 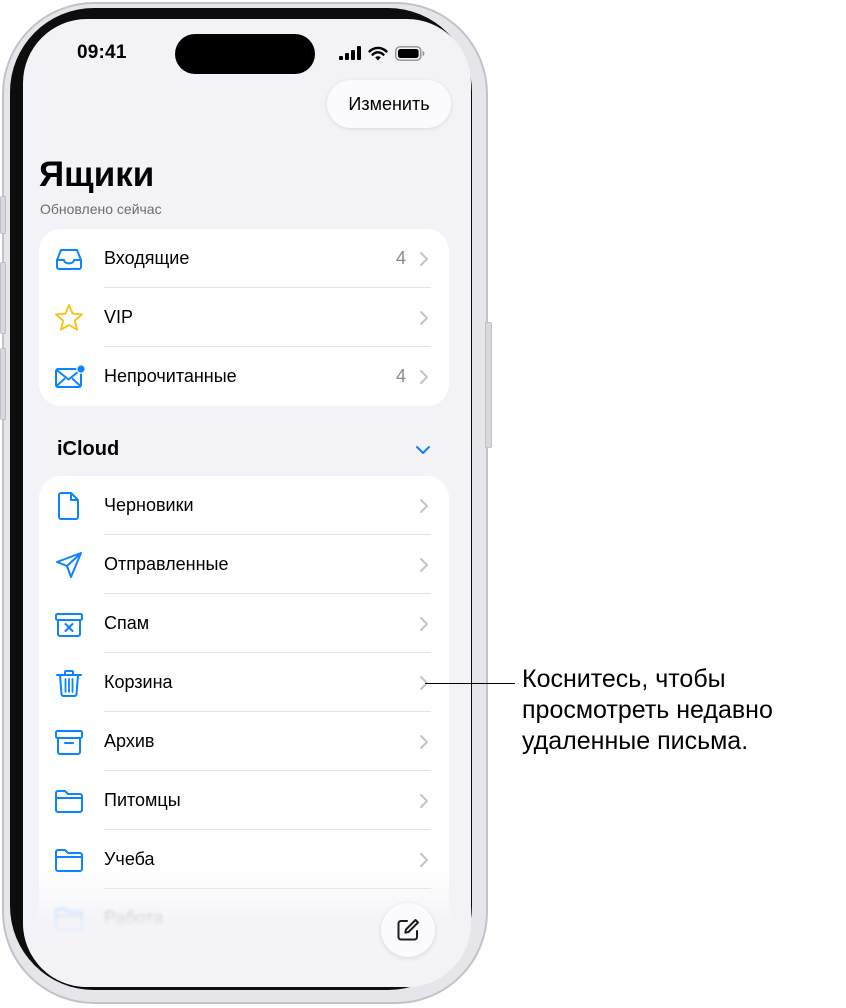 What do you see at coordinates (102, 52) in the screenshot?
I see `status-time: 09:41` at bounding box center [102, 52].